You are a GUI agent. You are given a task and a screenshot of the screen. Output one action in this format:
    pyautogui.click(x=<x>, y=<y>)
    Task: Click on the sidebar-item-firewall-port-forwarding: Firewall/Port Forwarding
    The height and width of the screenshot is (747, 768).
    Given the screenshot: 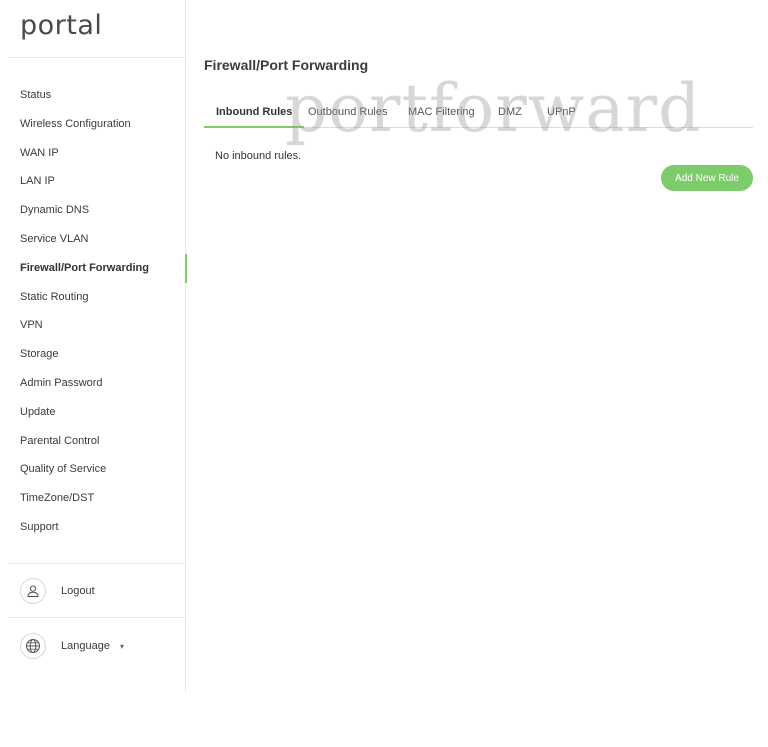 What is the action you would take?
    pyautogui.click(x=93, y=268)
    